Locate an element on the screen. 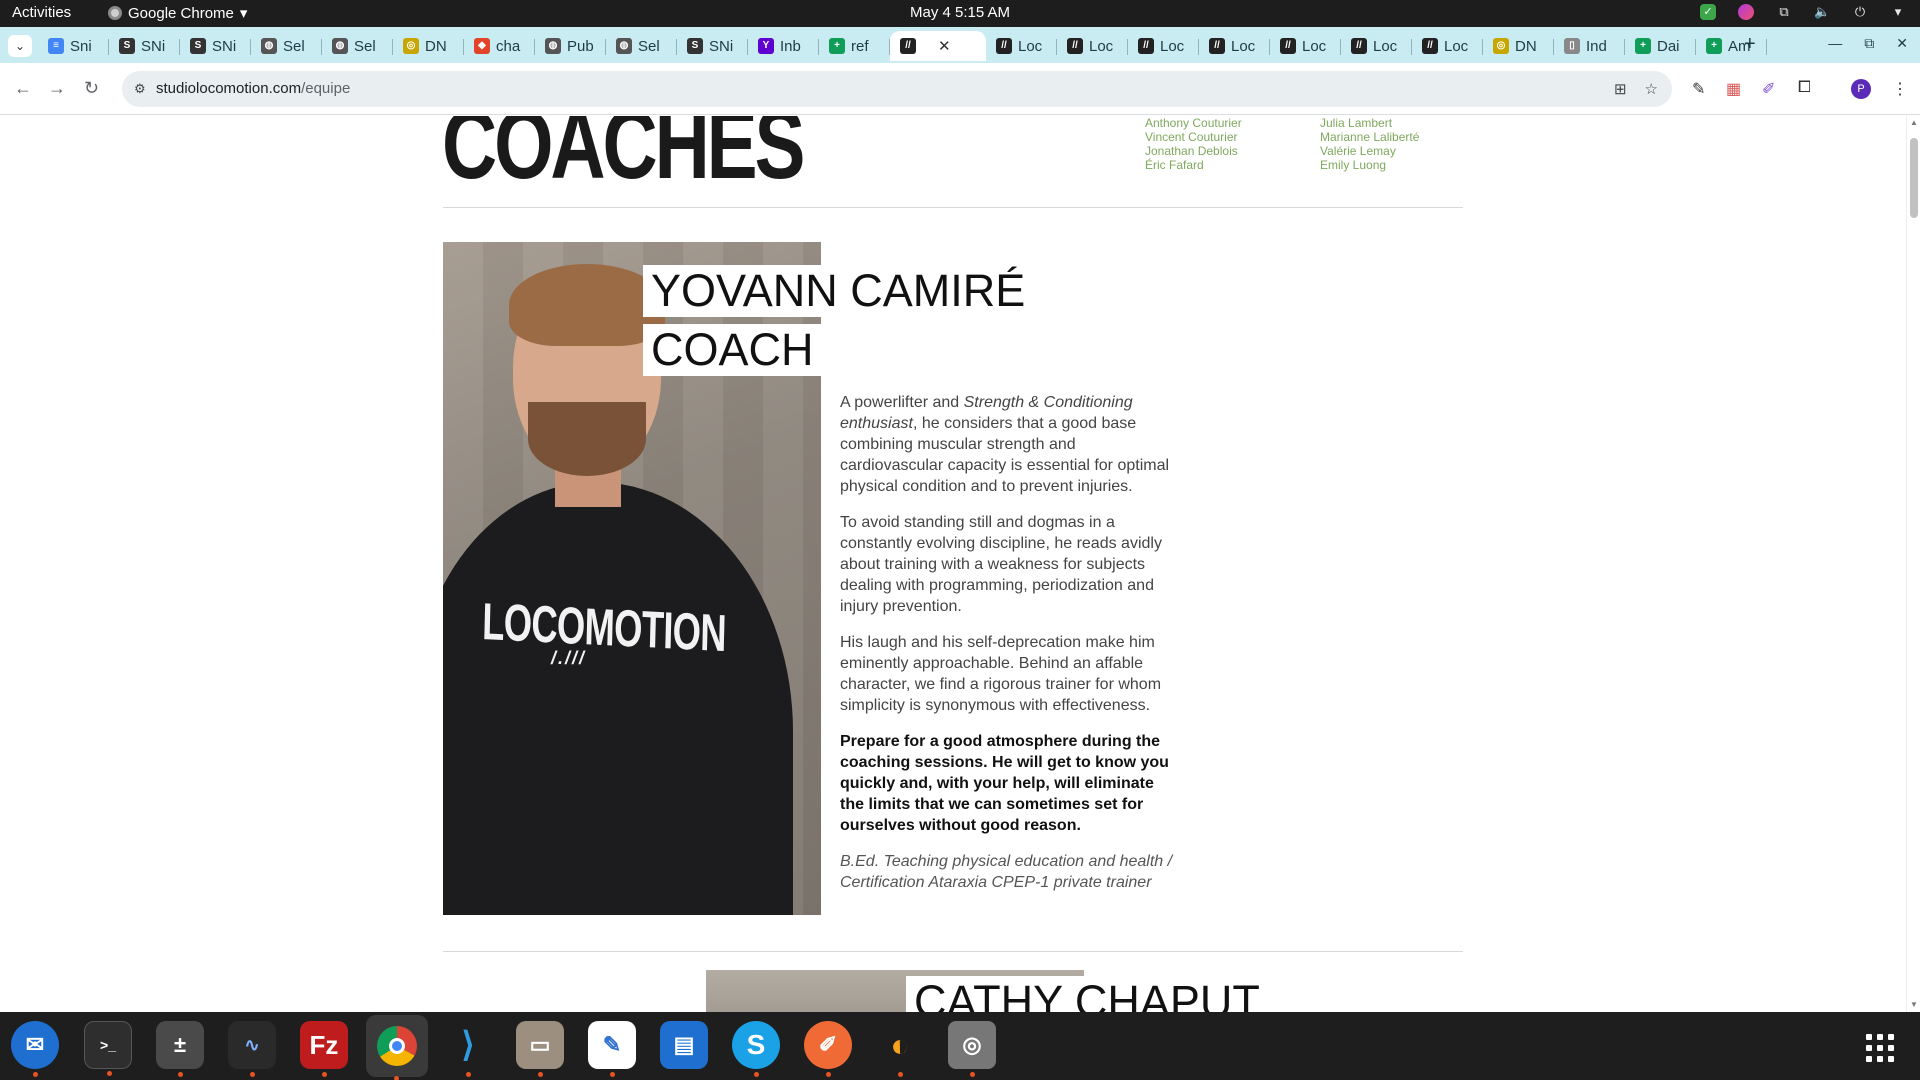  scroll-down-icon: ▼ is located at coordinates (1914, 1004).